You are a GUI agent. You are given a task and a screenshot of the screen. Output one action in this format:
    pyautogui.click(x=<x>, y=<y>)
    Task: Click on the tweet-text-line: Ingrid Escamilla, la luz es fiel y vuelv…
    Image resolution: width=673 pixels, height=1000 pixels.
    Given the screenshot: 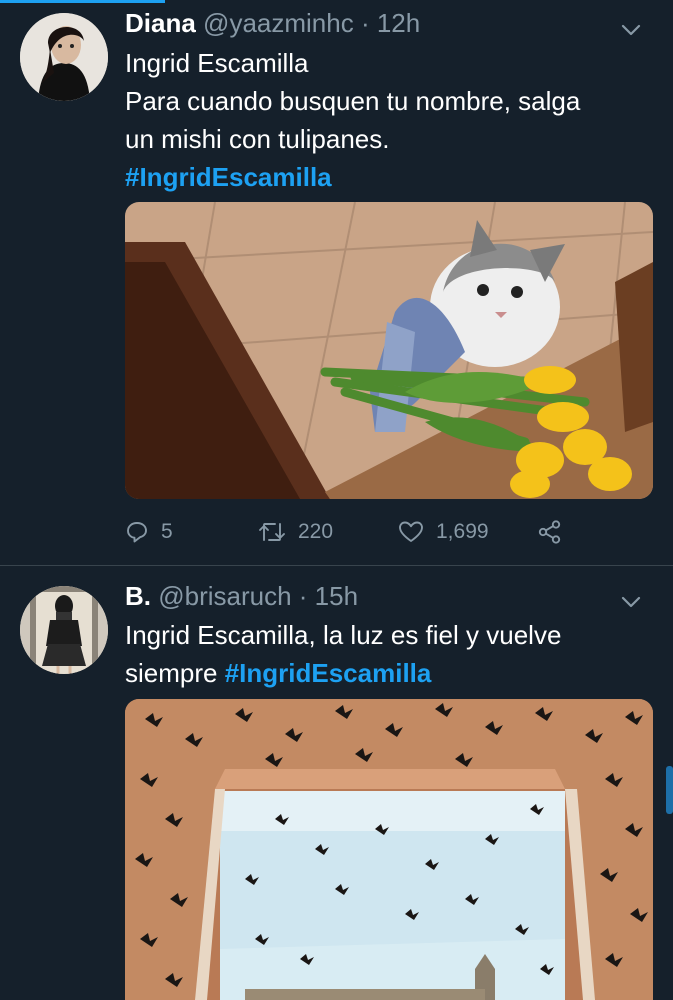 What is the action you would take?
    pyautogui.click(x=343, y=635)
    